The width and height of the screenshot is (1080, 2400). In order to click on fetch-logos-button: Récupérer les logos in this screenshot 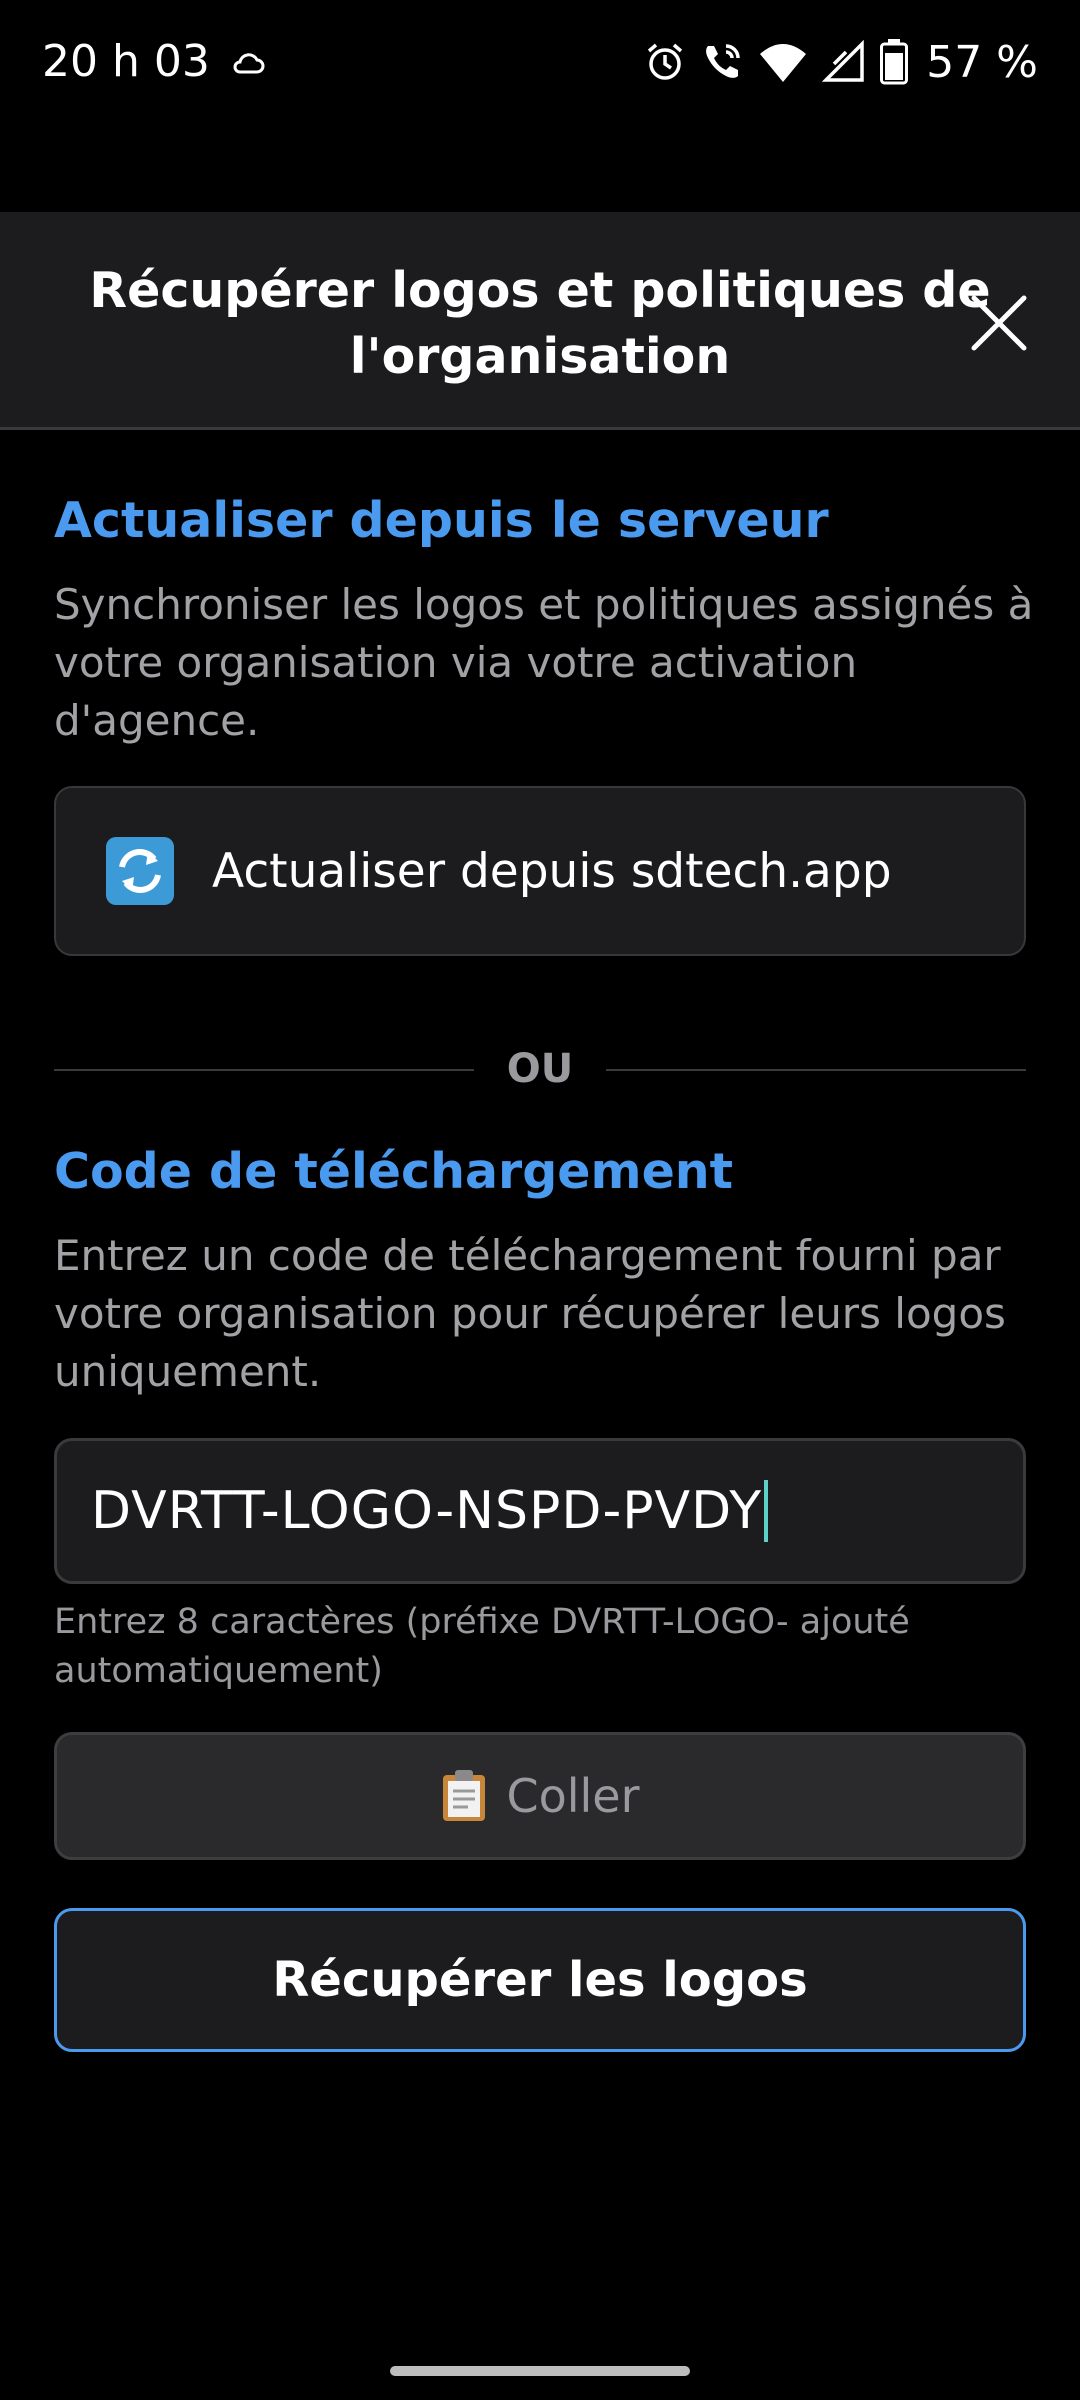, I will do `click(540, 1980)`.